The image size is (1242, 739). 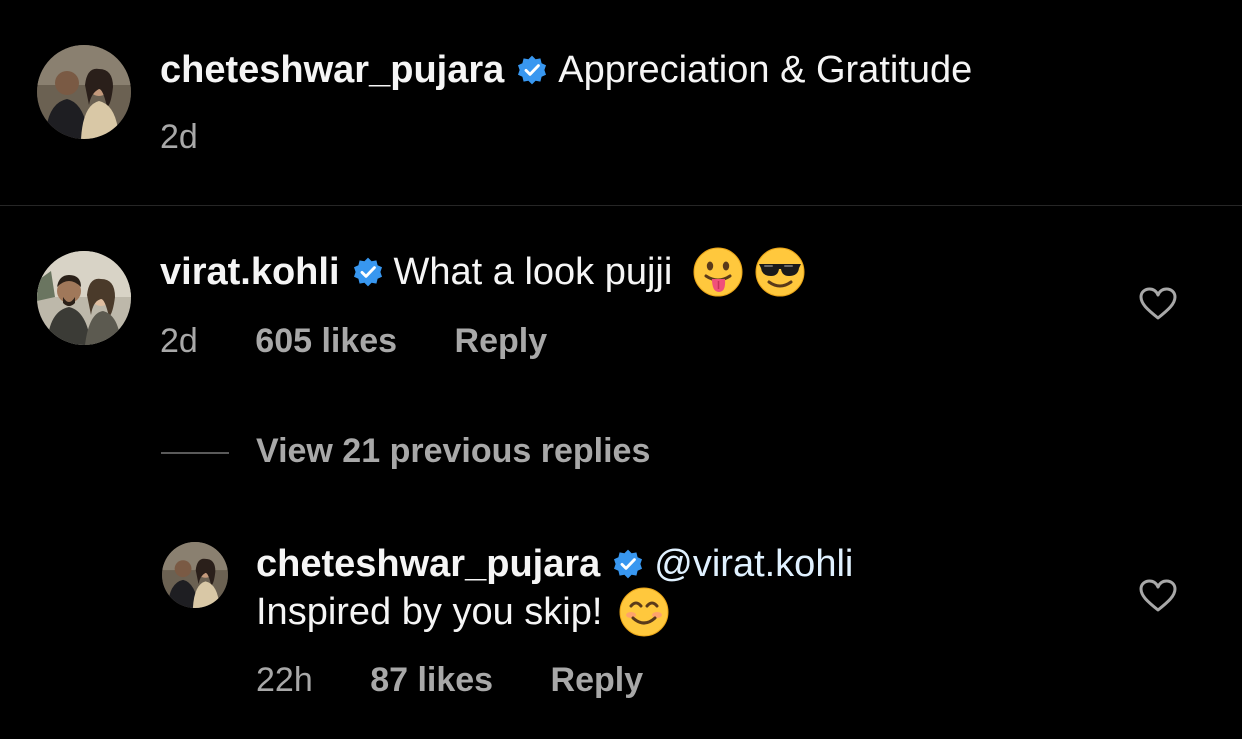 What do you see at coordinates (753, 564) in the screenshot?
I see `reply-mention-link: @virat.kohli` at bounding box center [753, 564].